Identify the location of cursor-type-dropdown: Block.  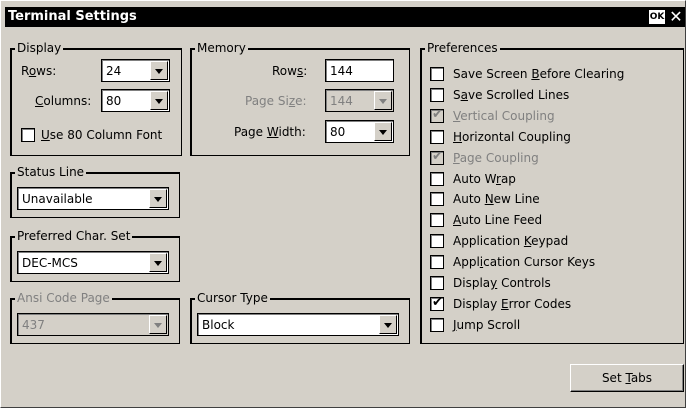
(298, 324).